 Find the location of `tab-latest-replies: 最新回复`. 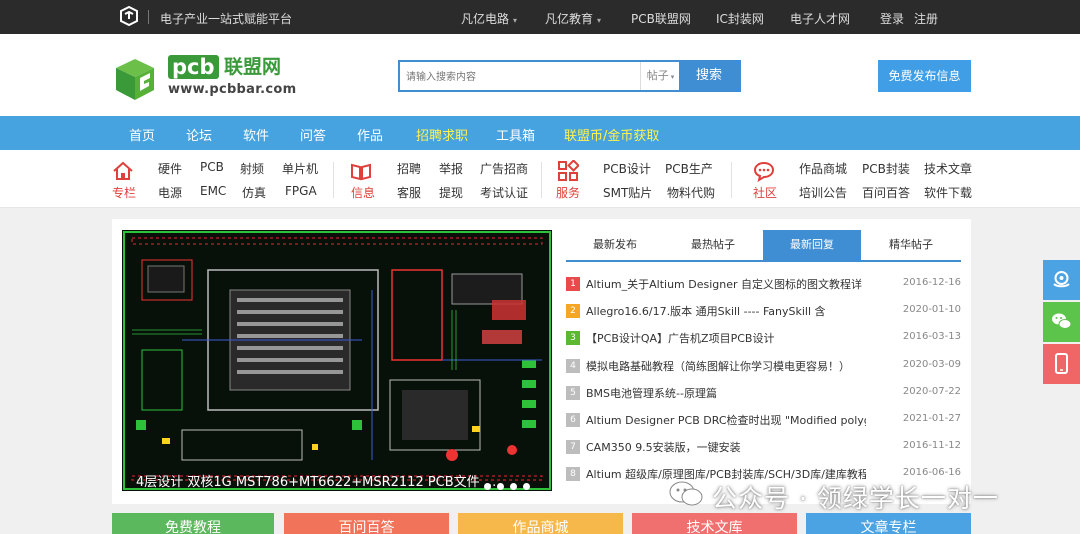

tab-latest-replies: 最新回复 is located at coordinates (812, 245).